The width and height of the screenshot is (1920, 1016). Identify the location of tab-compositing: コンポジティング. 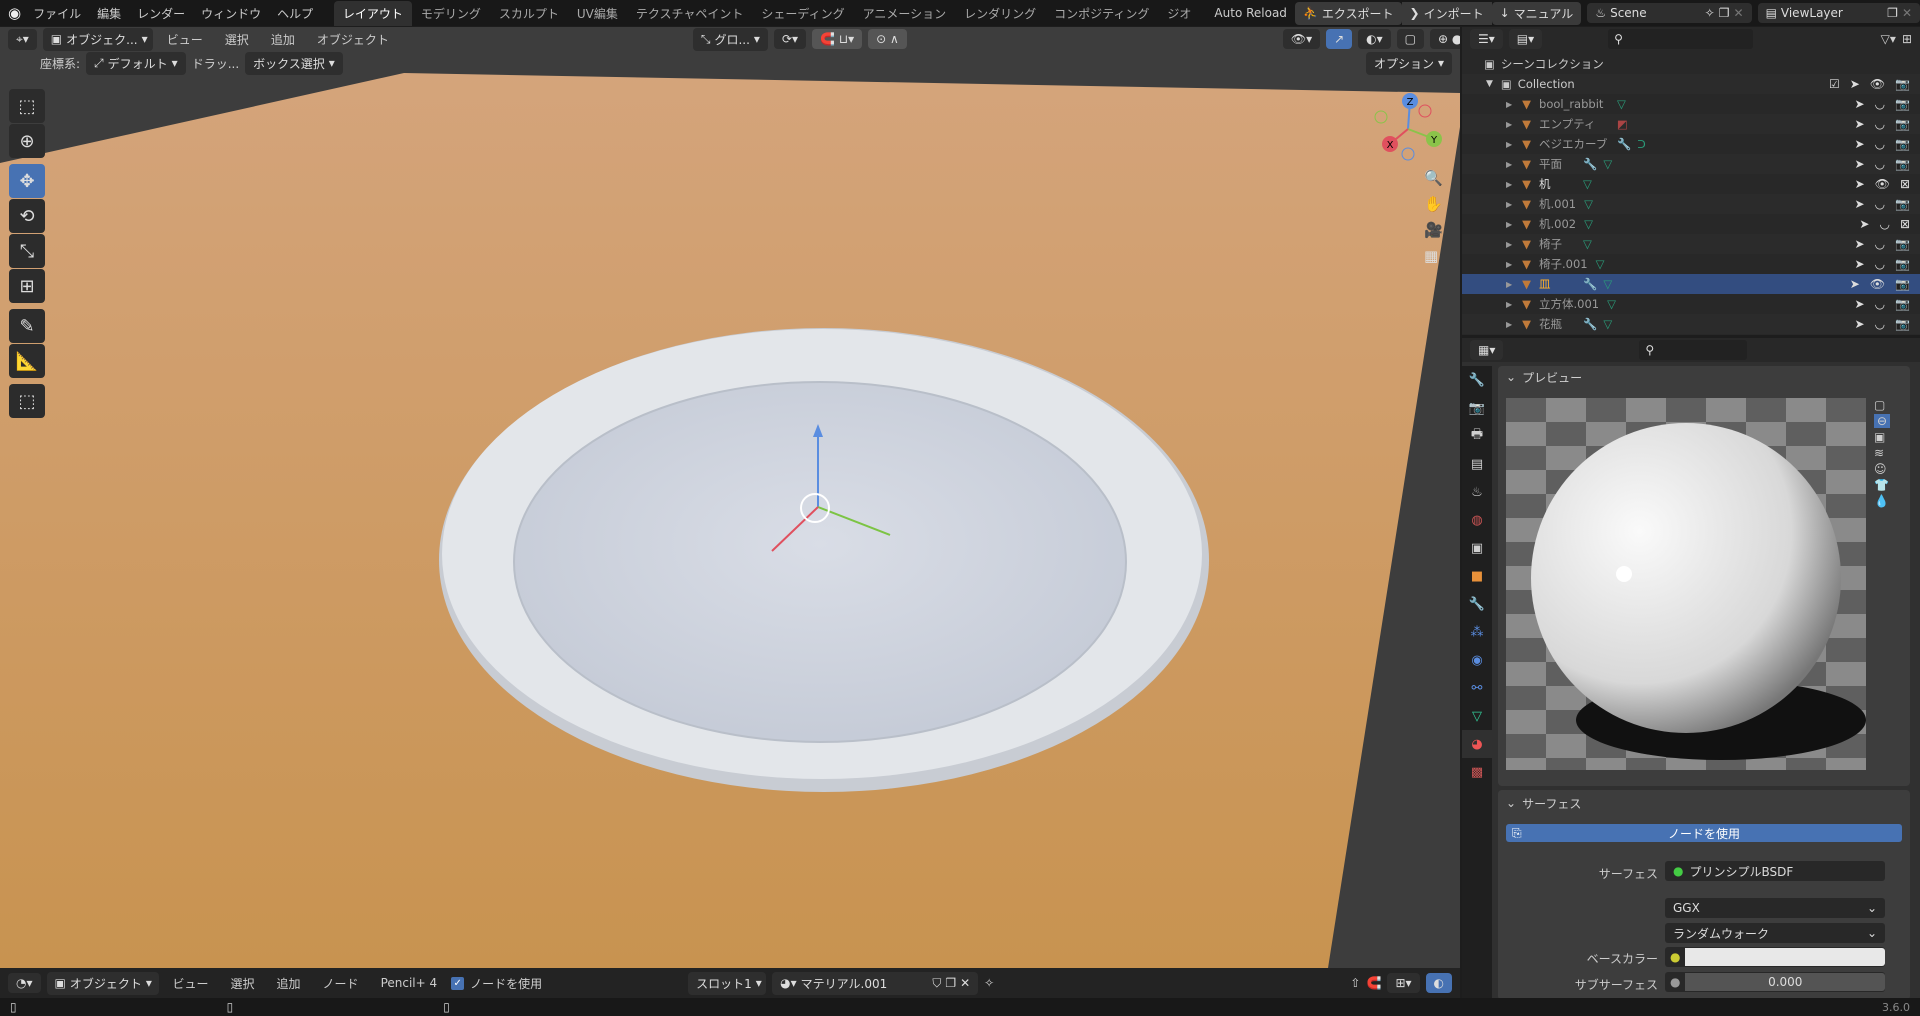
(1101, 13).